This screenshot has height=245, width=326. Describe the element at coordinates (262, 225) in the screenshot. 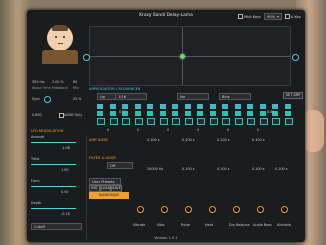

I see `bottom-knob-label: Audio Boss` at that location.